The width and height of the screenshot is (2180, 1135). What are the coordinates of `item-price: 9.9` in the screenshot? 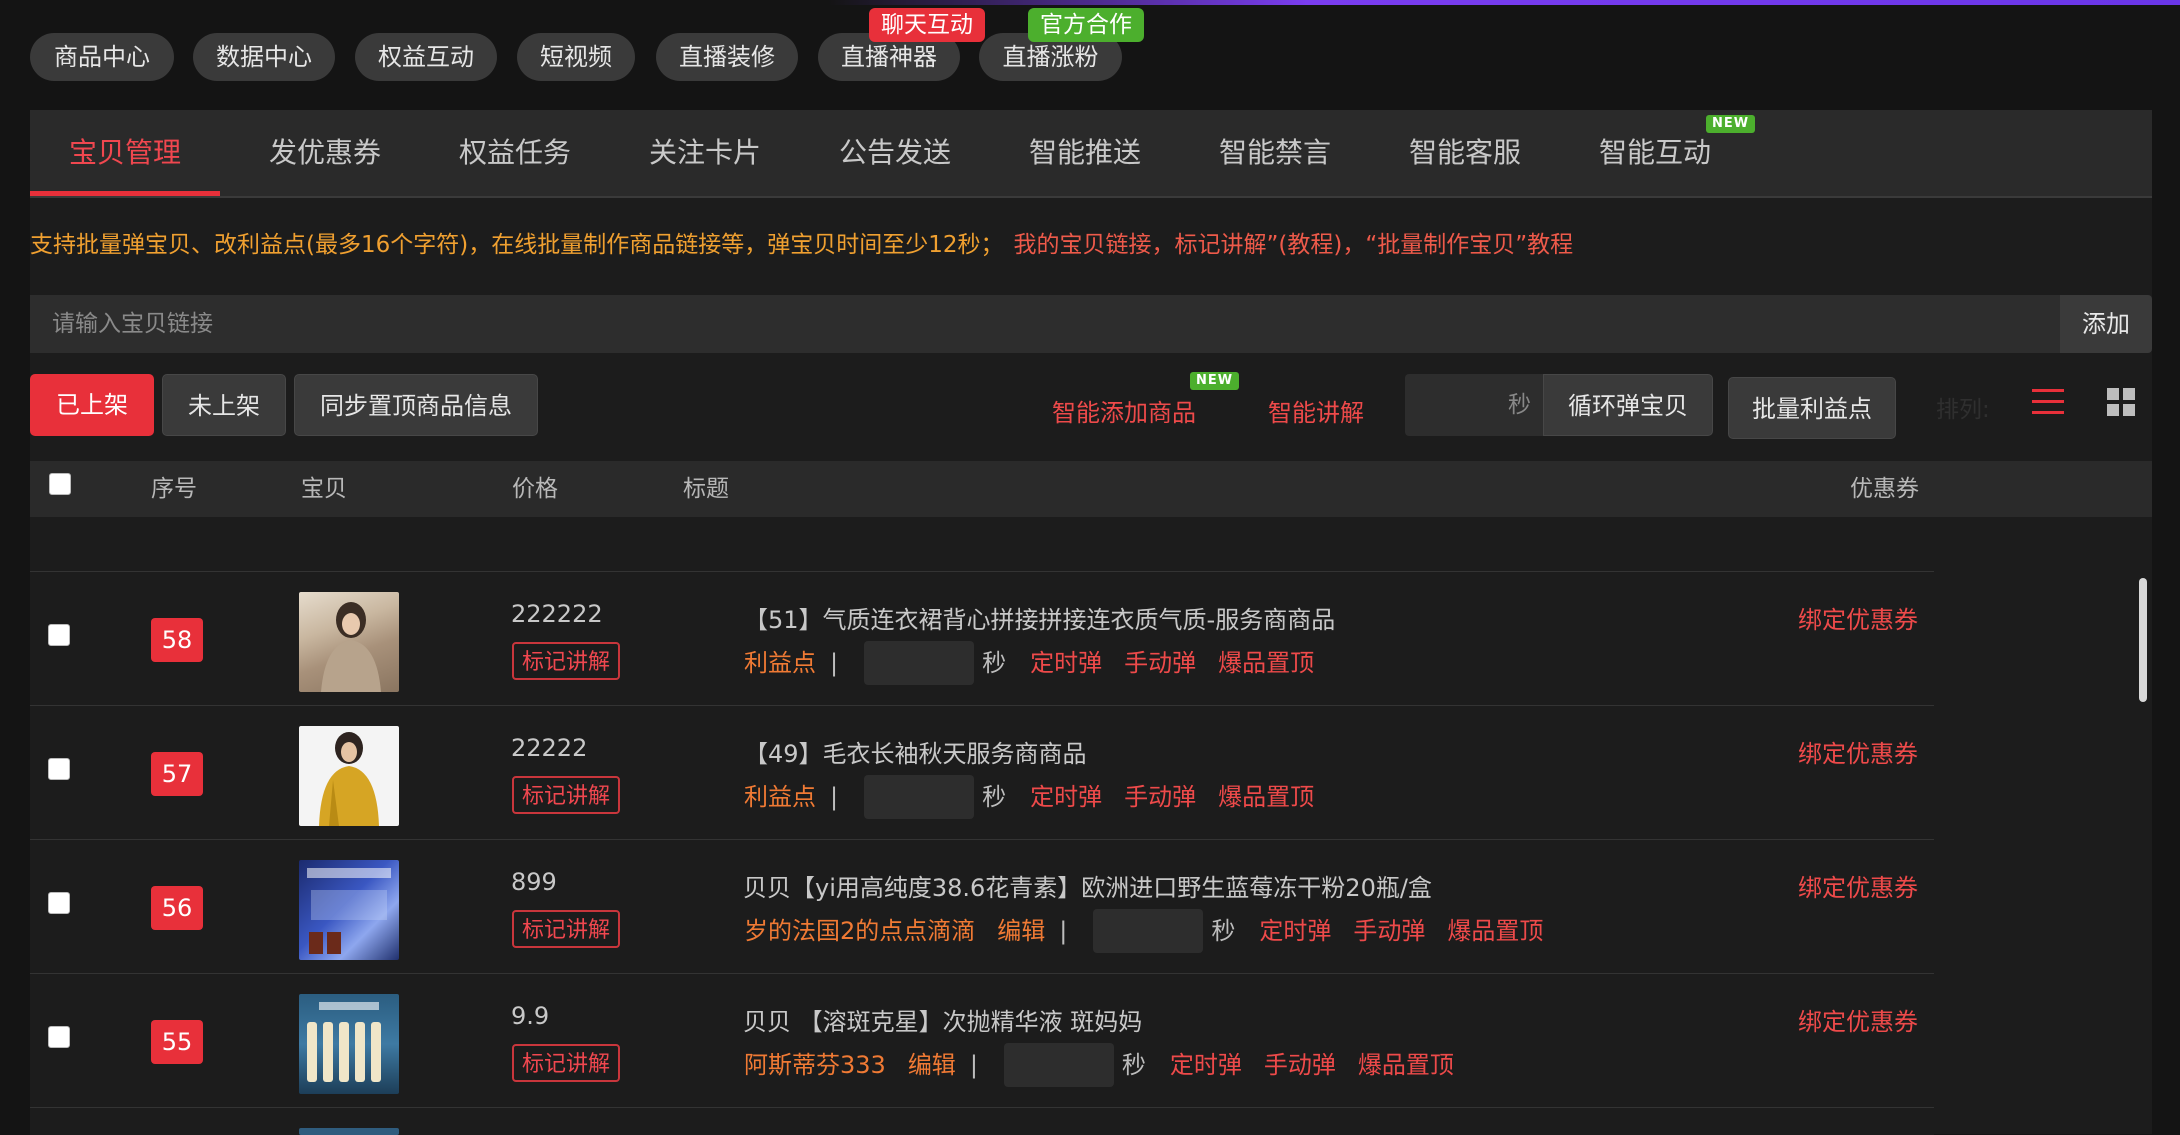 It's located at (530, 1016).